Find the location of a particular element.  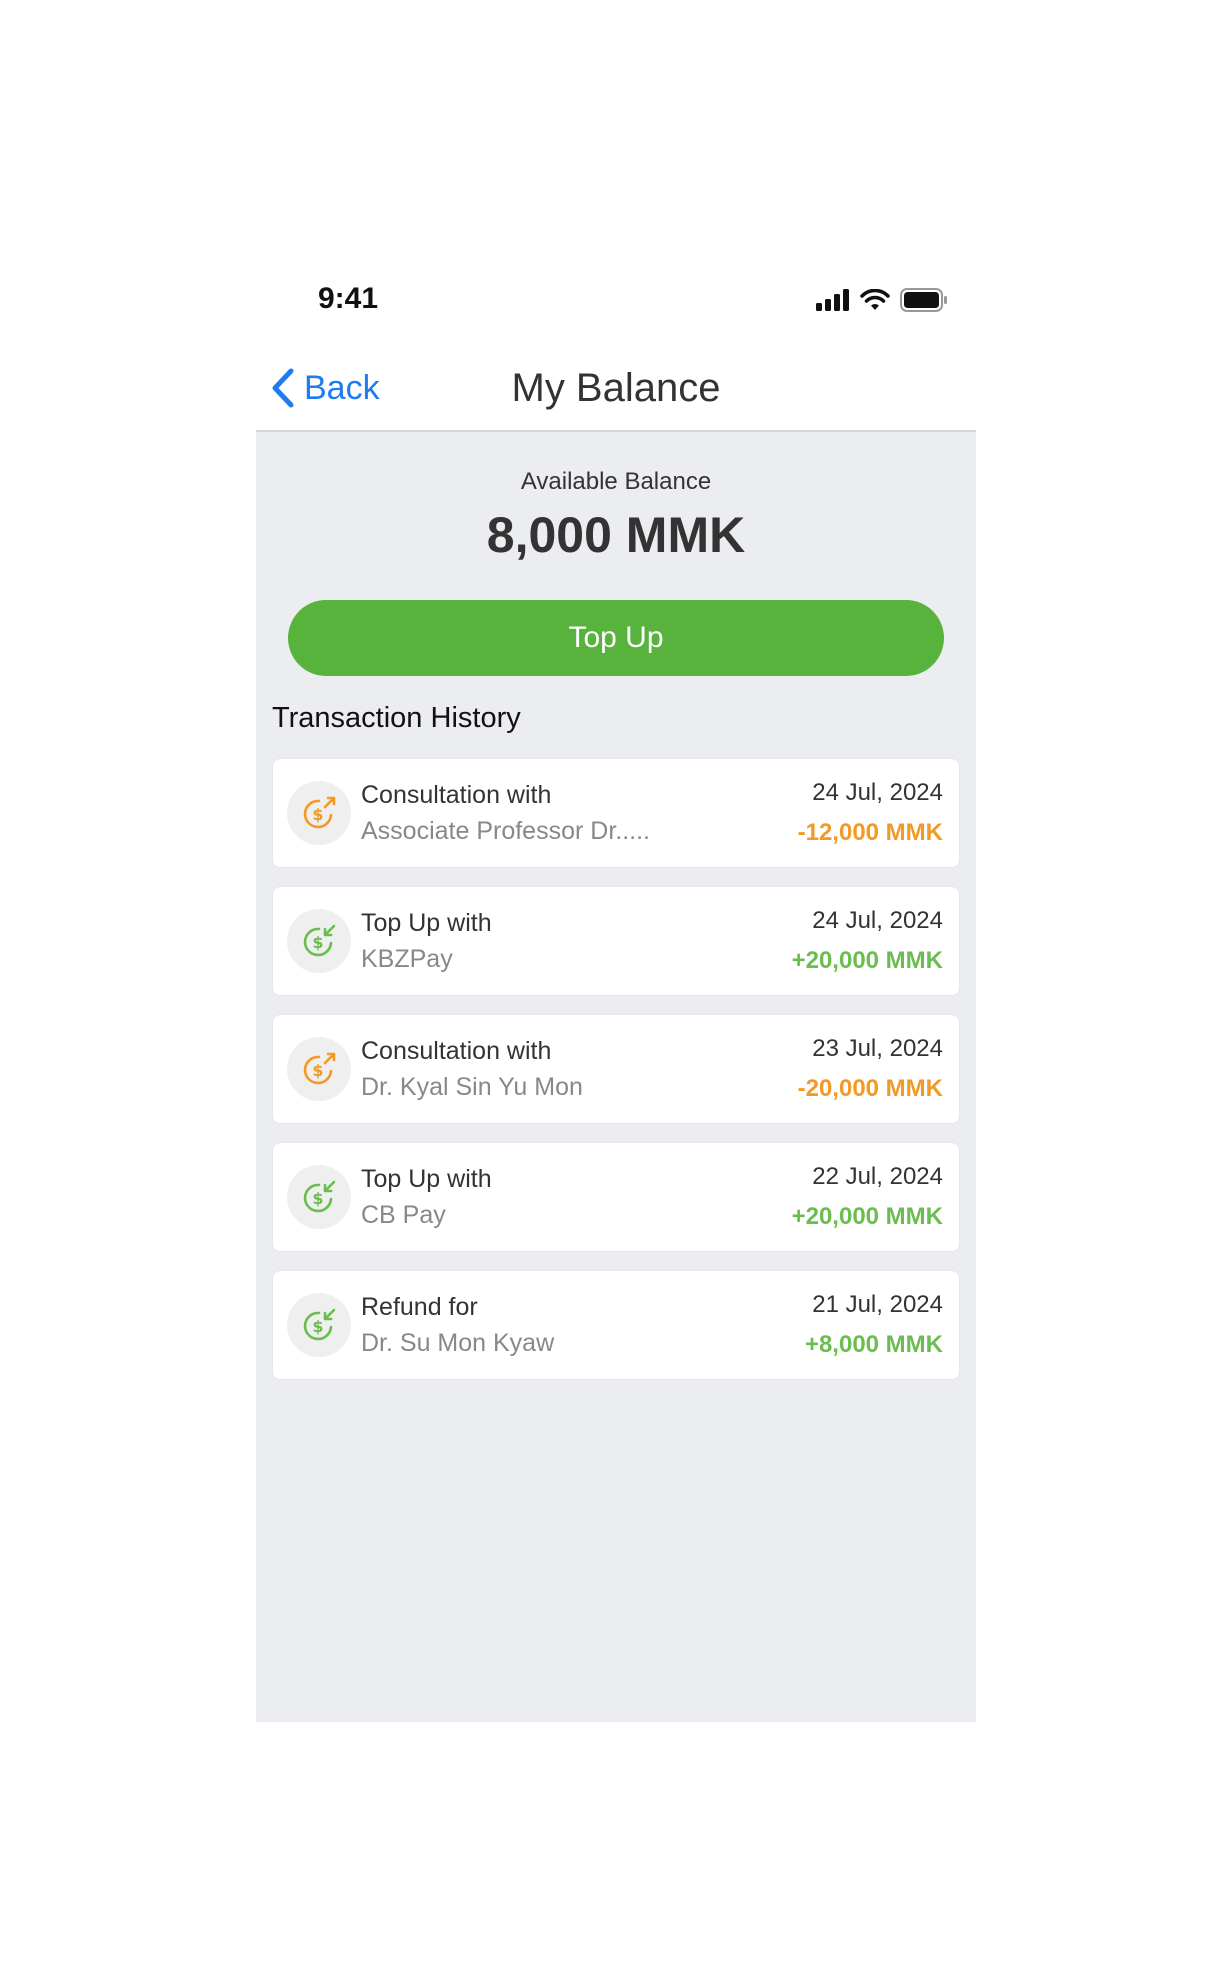

status-icons is located at coordinates (882, 300).